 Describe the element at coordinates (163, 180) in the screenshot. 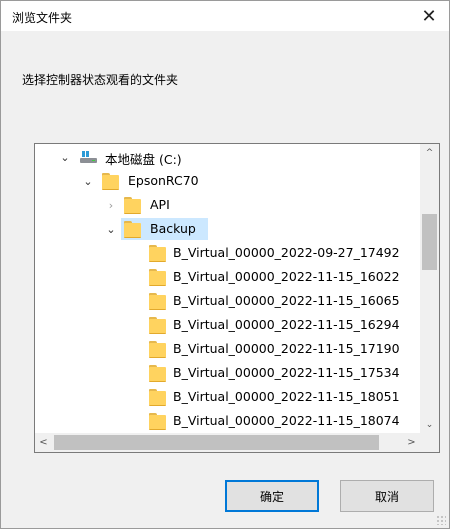

I see `tree-item-label: EpsonRC70` at that location.